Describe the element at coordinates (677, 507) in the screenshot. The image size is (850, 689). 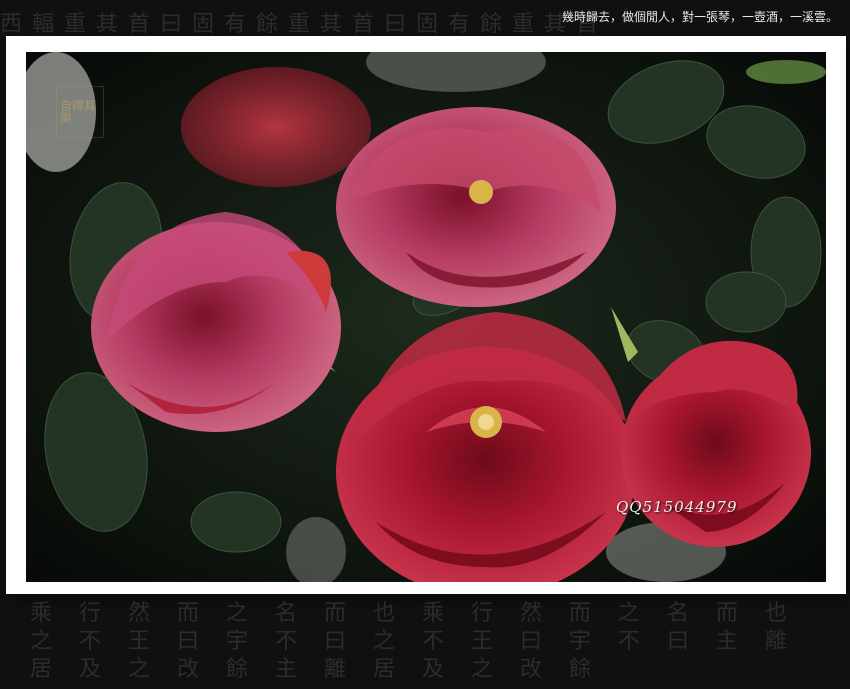
I see `watermark-text: QQ515044979` at that location.